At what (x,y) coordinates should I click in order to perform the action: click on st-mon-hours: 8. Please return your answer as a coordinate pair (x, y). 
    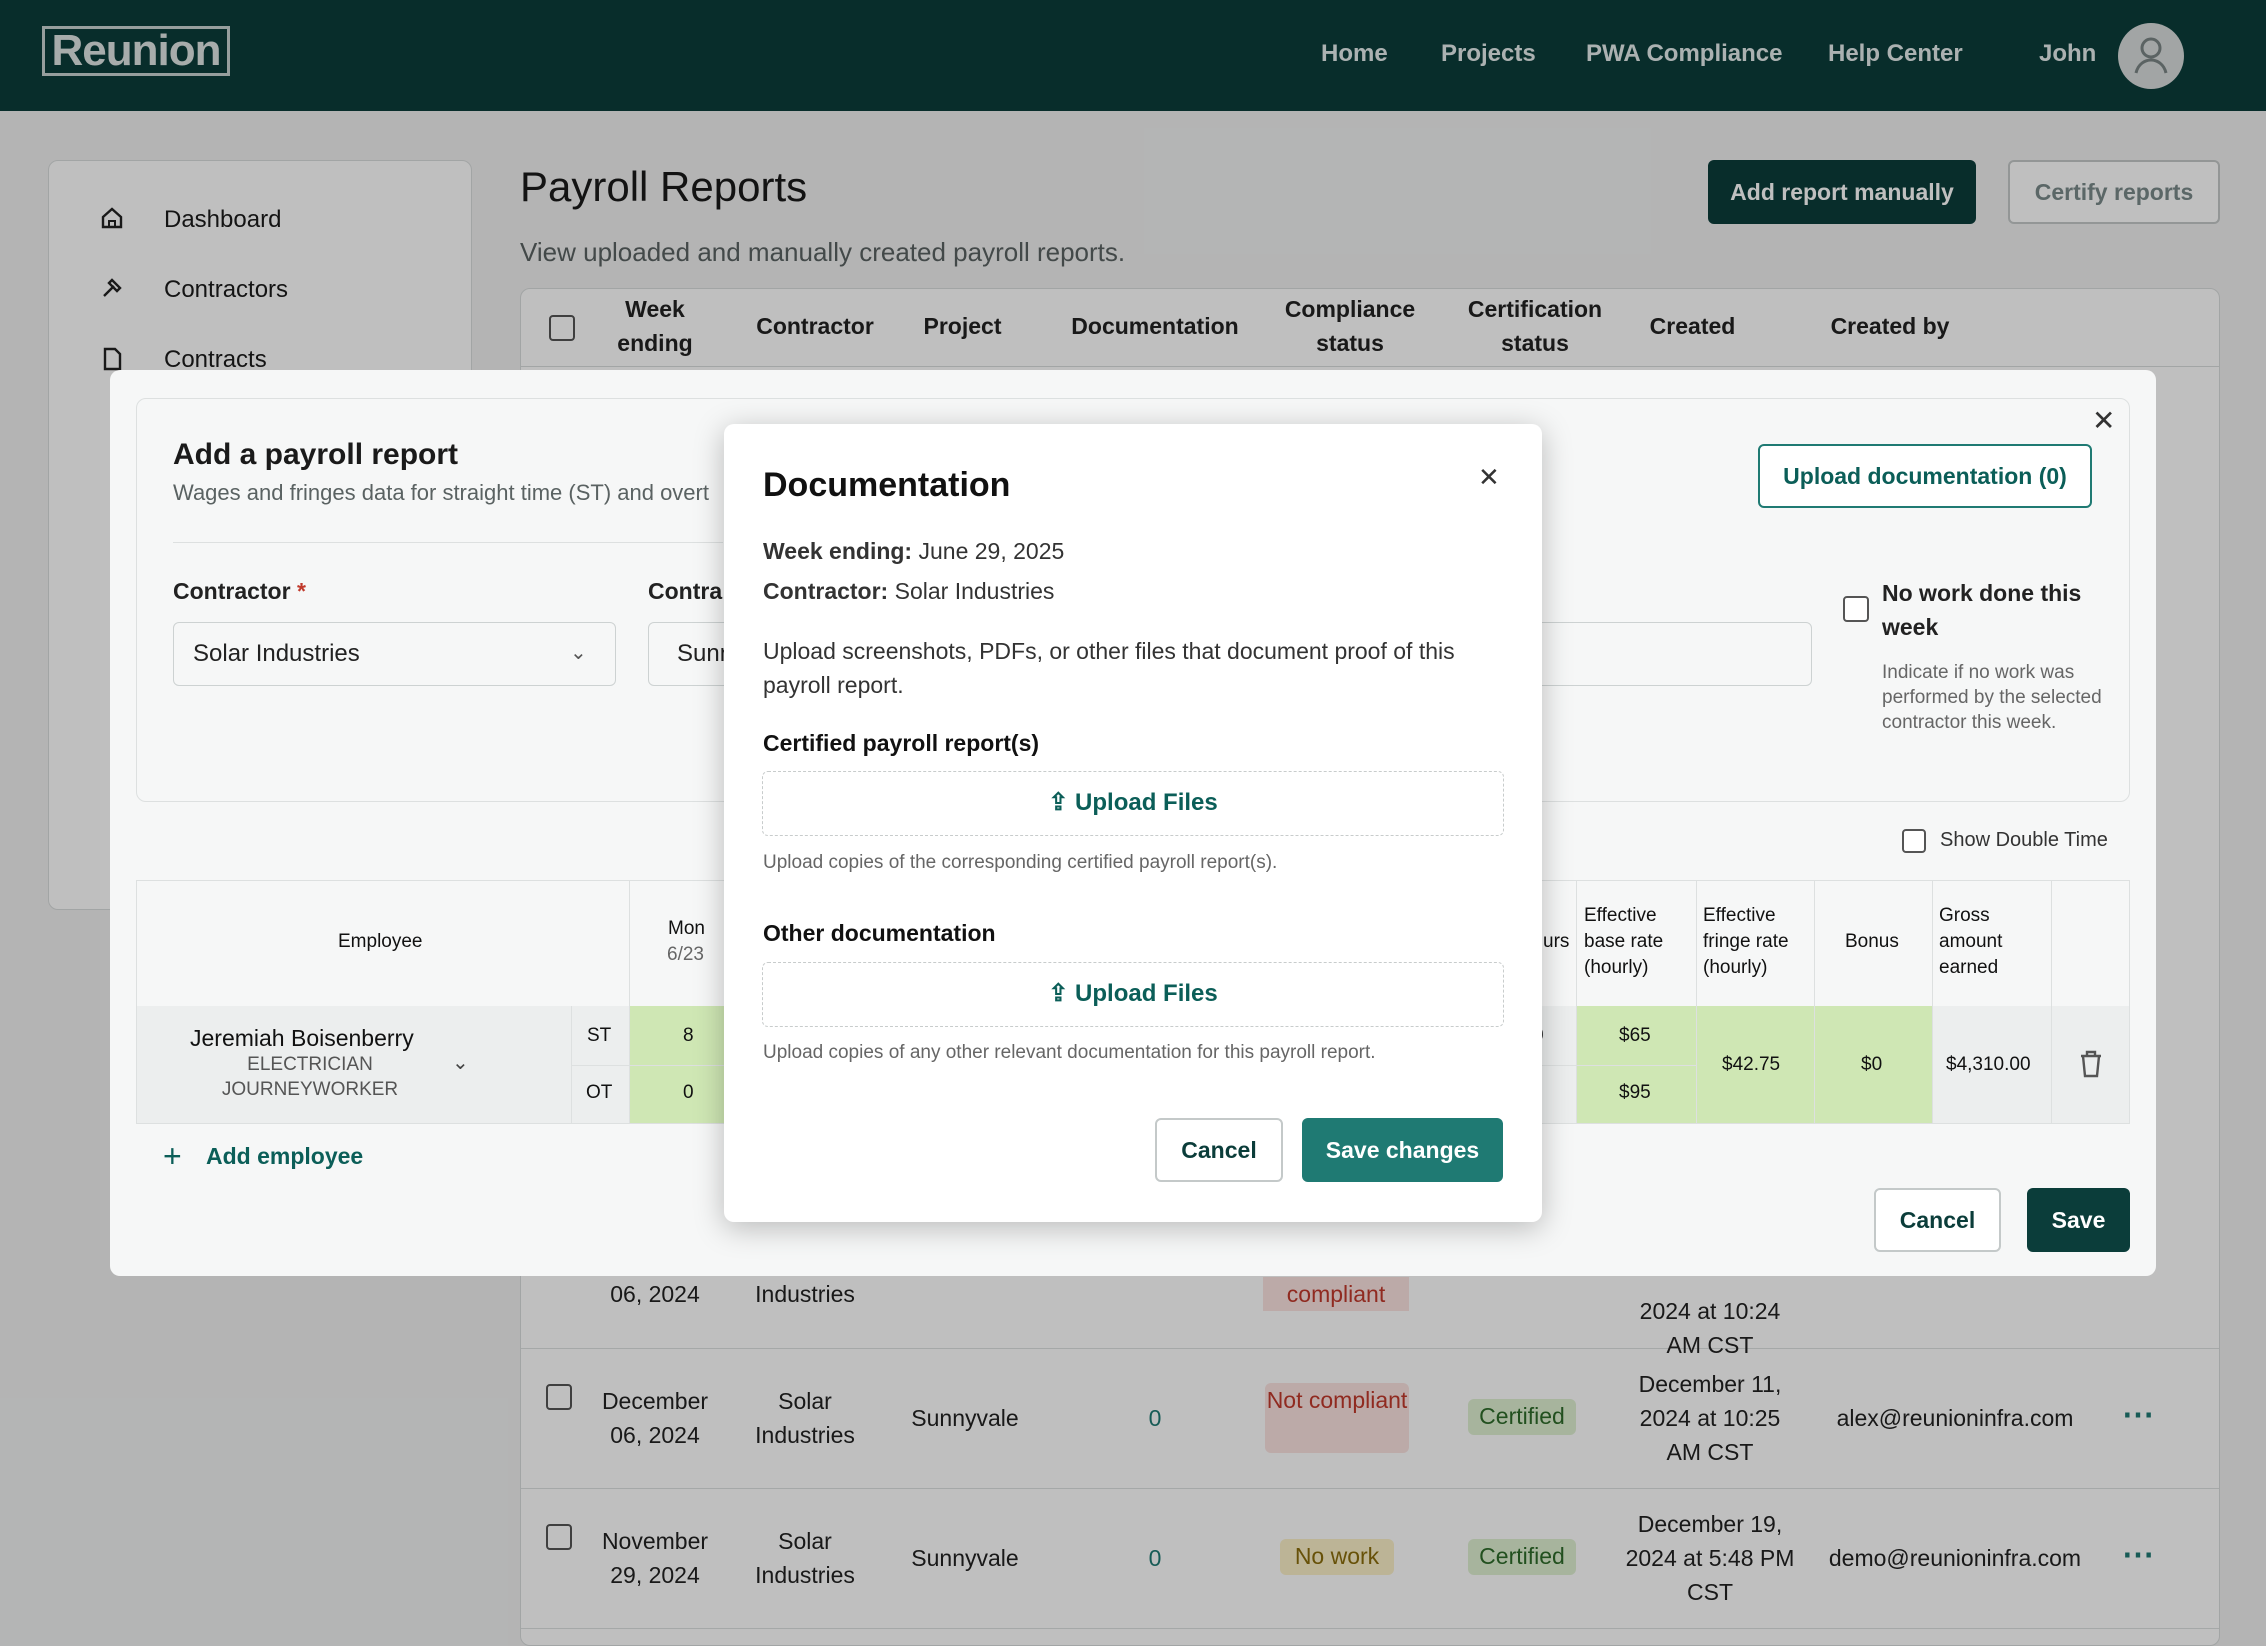
    Looking at the image, I should click on (688, 1036).